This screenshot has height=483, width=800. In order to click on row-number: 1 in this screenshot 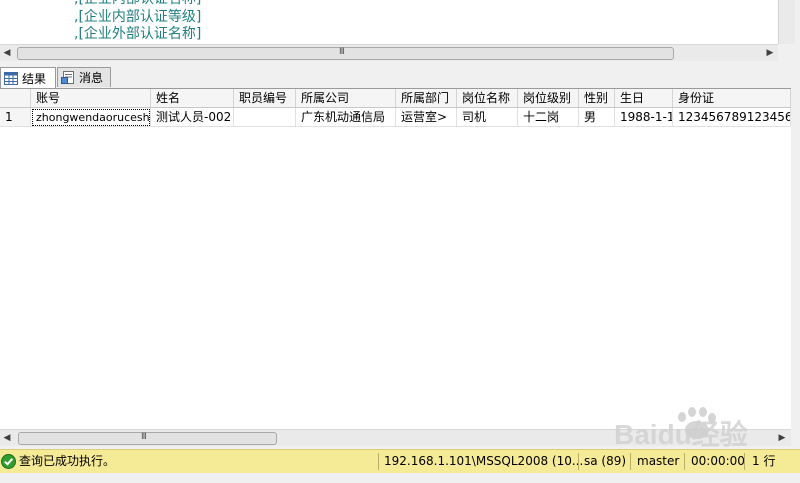, I will do `click(15, 117)`.